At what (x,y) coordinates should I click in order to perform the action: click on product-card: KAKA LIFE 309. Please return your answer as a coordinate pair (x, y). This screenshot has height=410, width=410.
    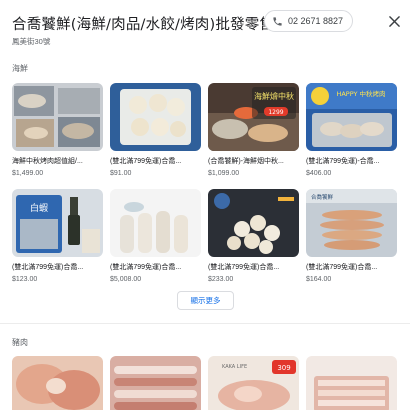
    Looking at the image, I should click on (253, 383).